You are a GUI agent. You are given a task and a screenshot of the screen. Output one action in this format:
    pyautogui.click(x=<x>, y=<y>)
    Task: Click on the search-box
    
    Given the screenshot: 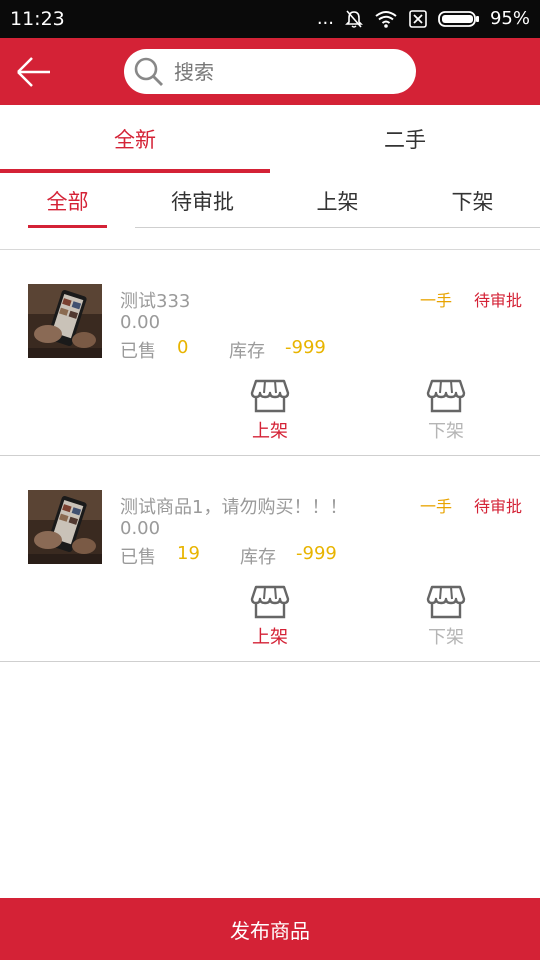 What is the action you would take?
    pyautogui.click(x=270, y=71)
    